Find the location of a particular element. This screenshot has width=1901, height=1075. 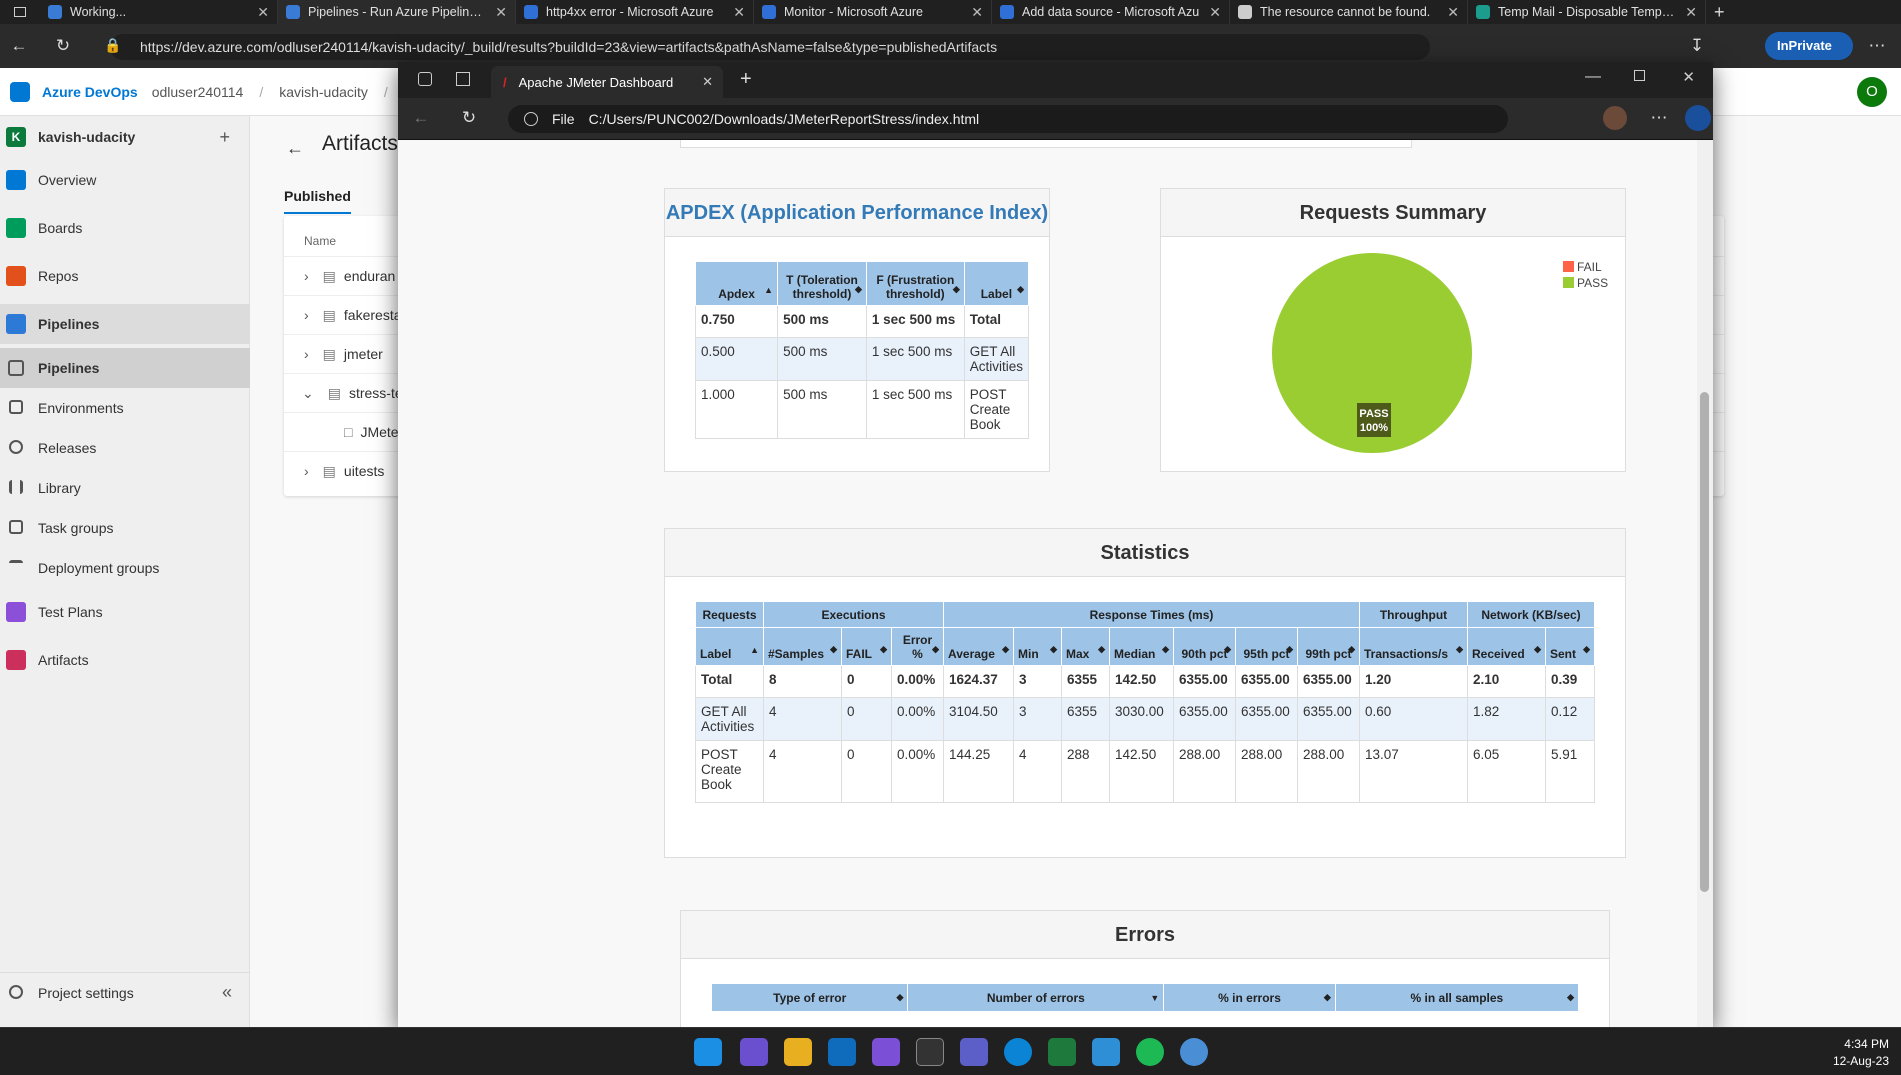

workspaces-icon is located at coordinates (425, 79).